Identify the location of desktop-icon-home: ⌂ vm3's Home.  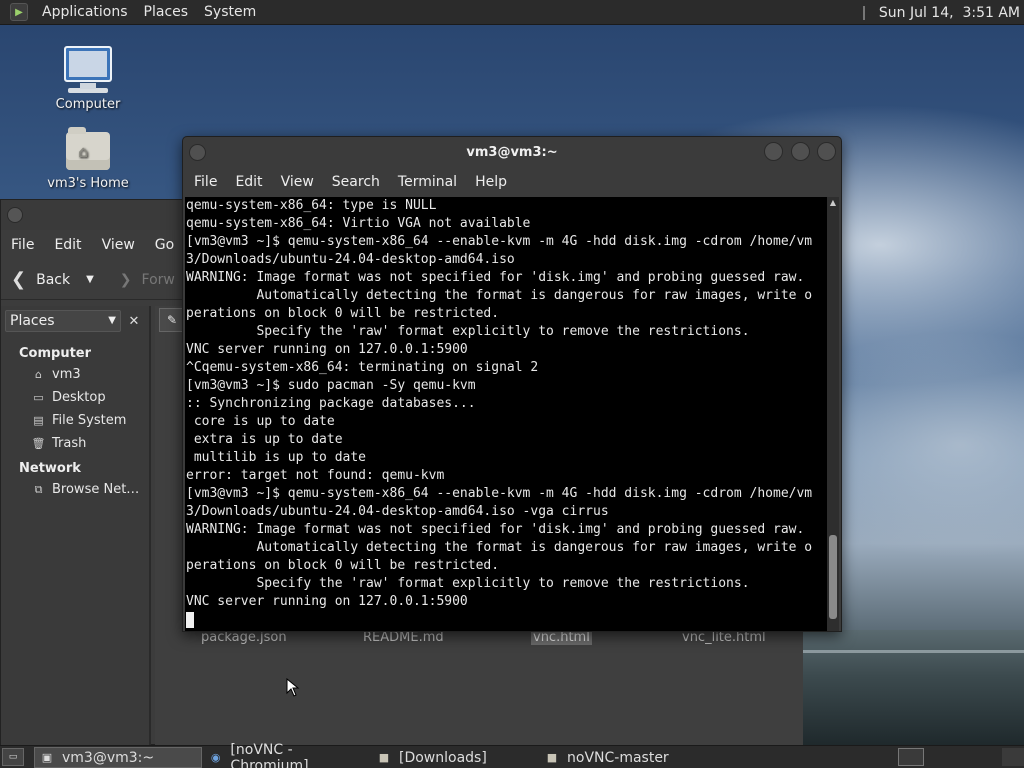
(88, 159).